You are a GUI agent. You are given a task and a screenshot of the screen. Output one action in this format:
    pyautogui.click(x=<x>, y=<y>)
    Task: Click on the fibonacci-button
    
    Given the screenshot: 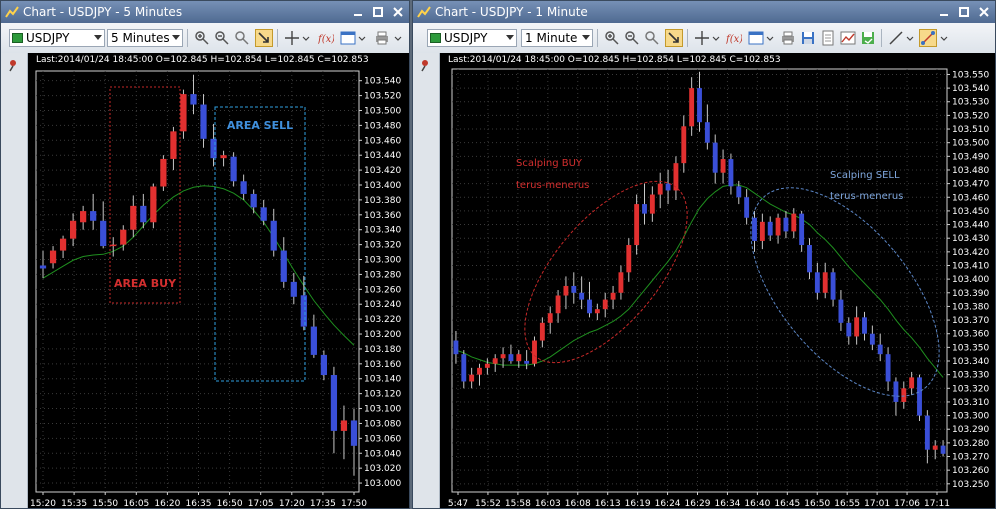 What is the action you would take?
    pyautogui.click(x=928, y=38)
    